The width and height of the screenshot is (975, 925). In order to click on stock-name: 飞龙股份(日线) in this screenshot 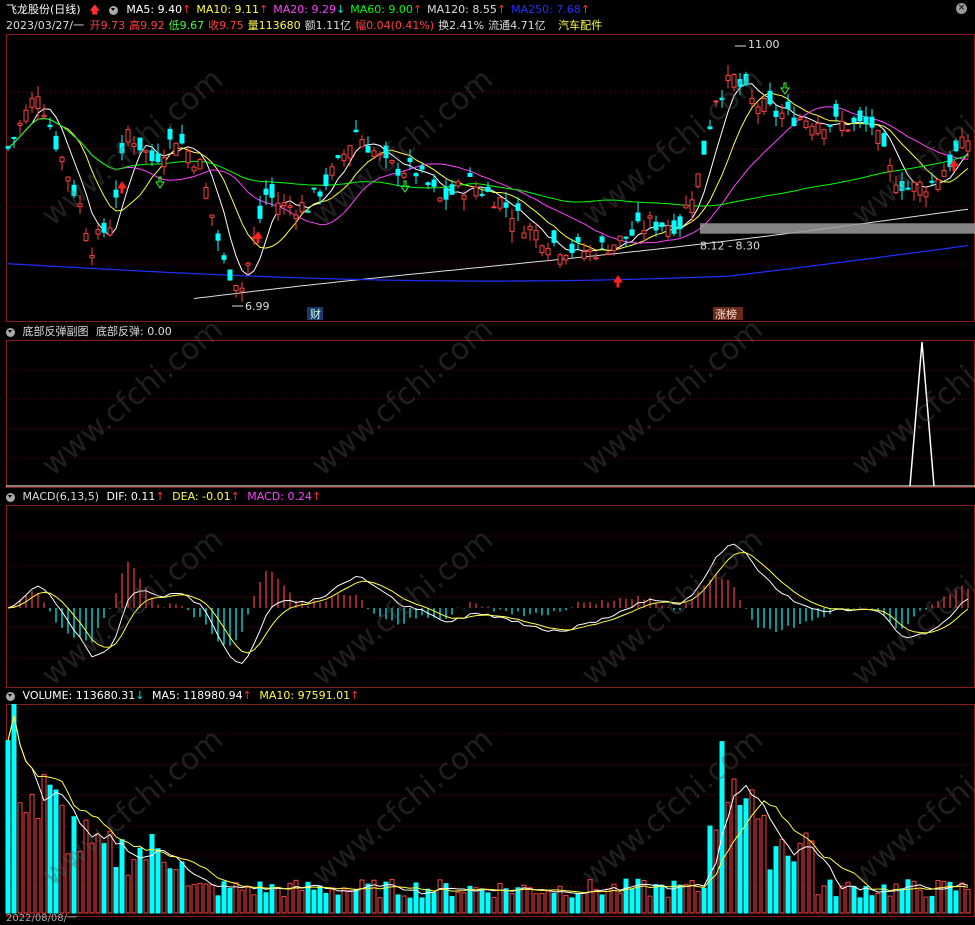, I will do `click(43, 9)`.